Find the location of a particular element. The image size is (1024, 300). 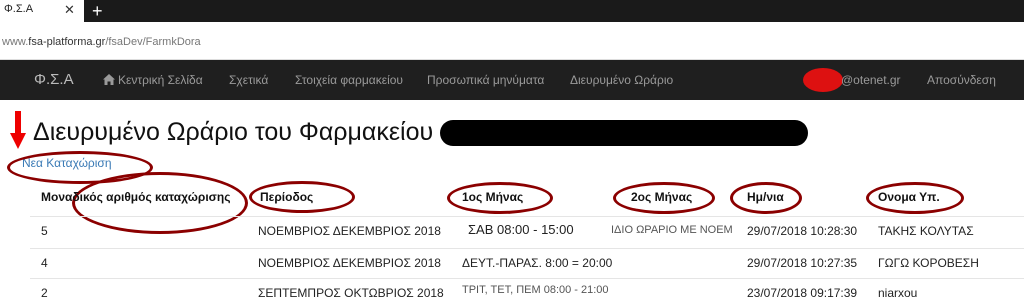

table-cell-date: 23/07/2018 09:17:39 is located at coordinates (802, 293).